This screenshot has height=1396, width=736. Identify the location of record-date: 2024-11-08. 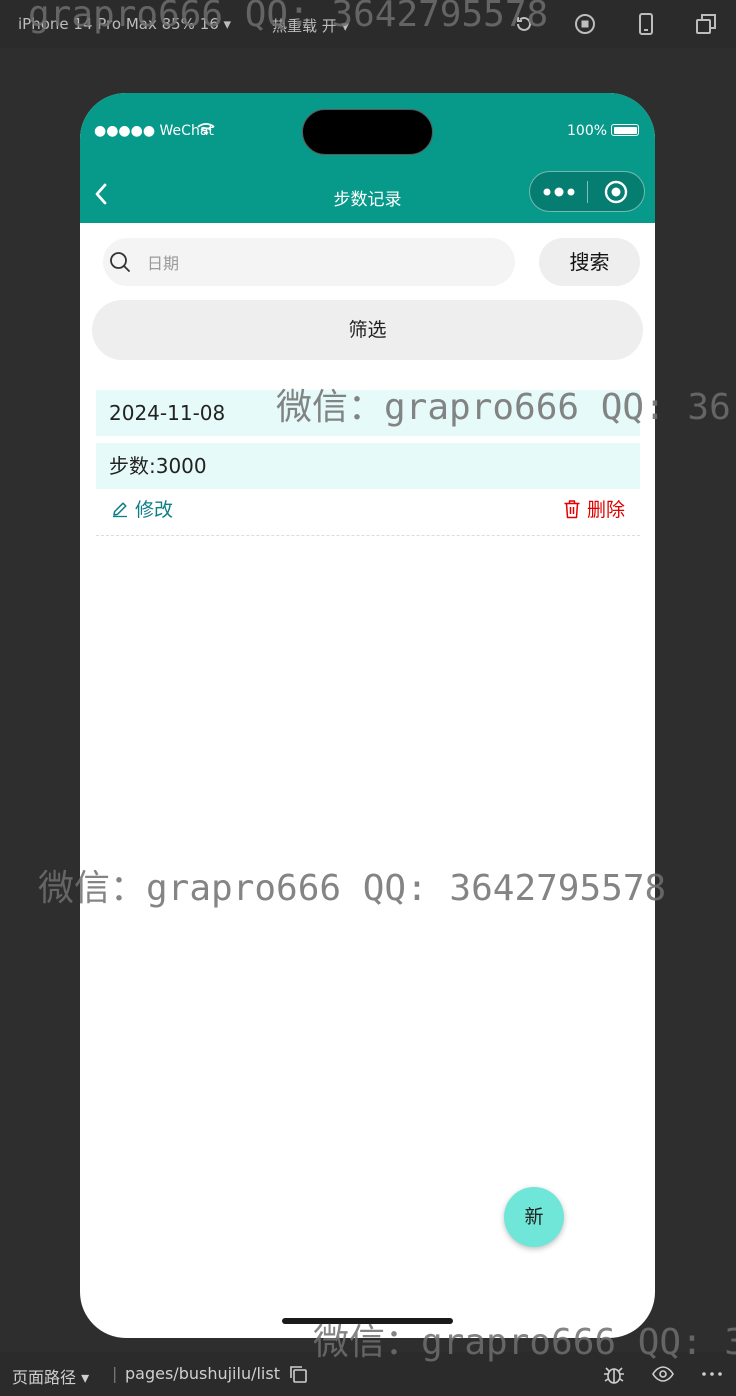
(368, 413).